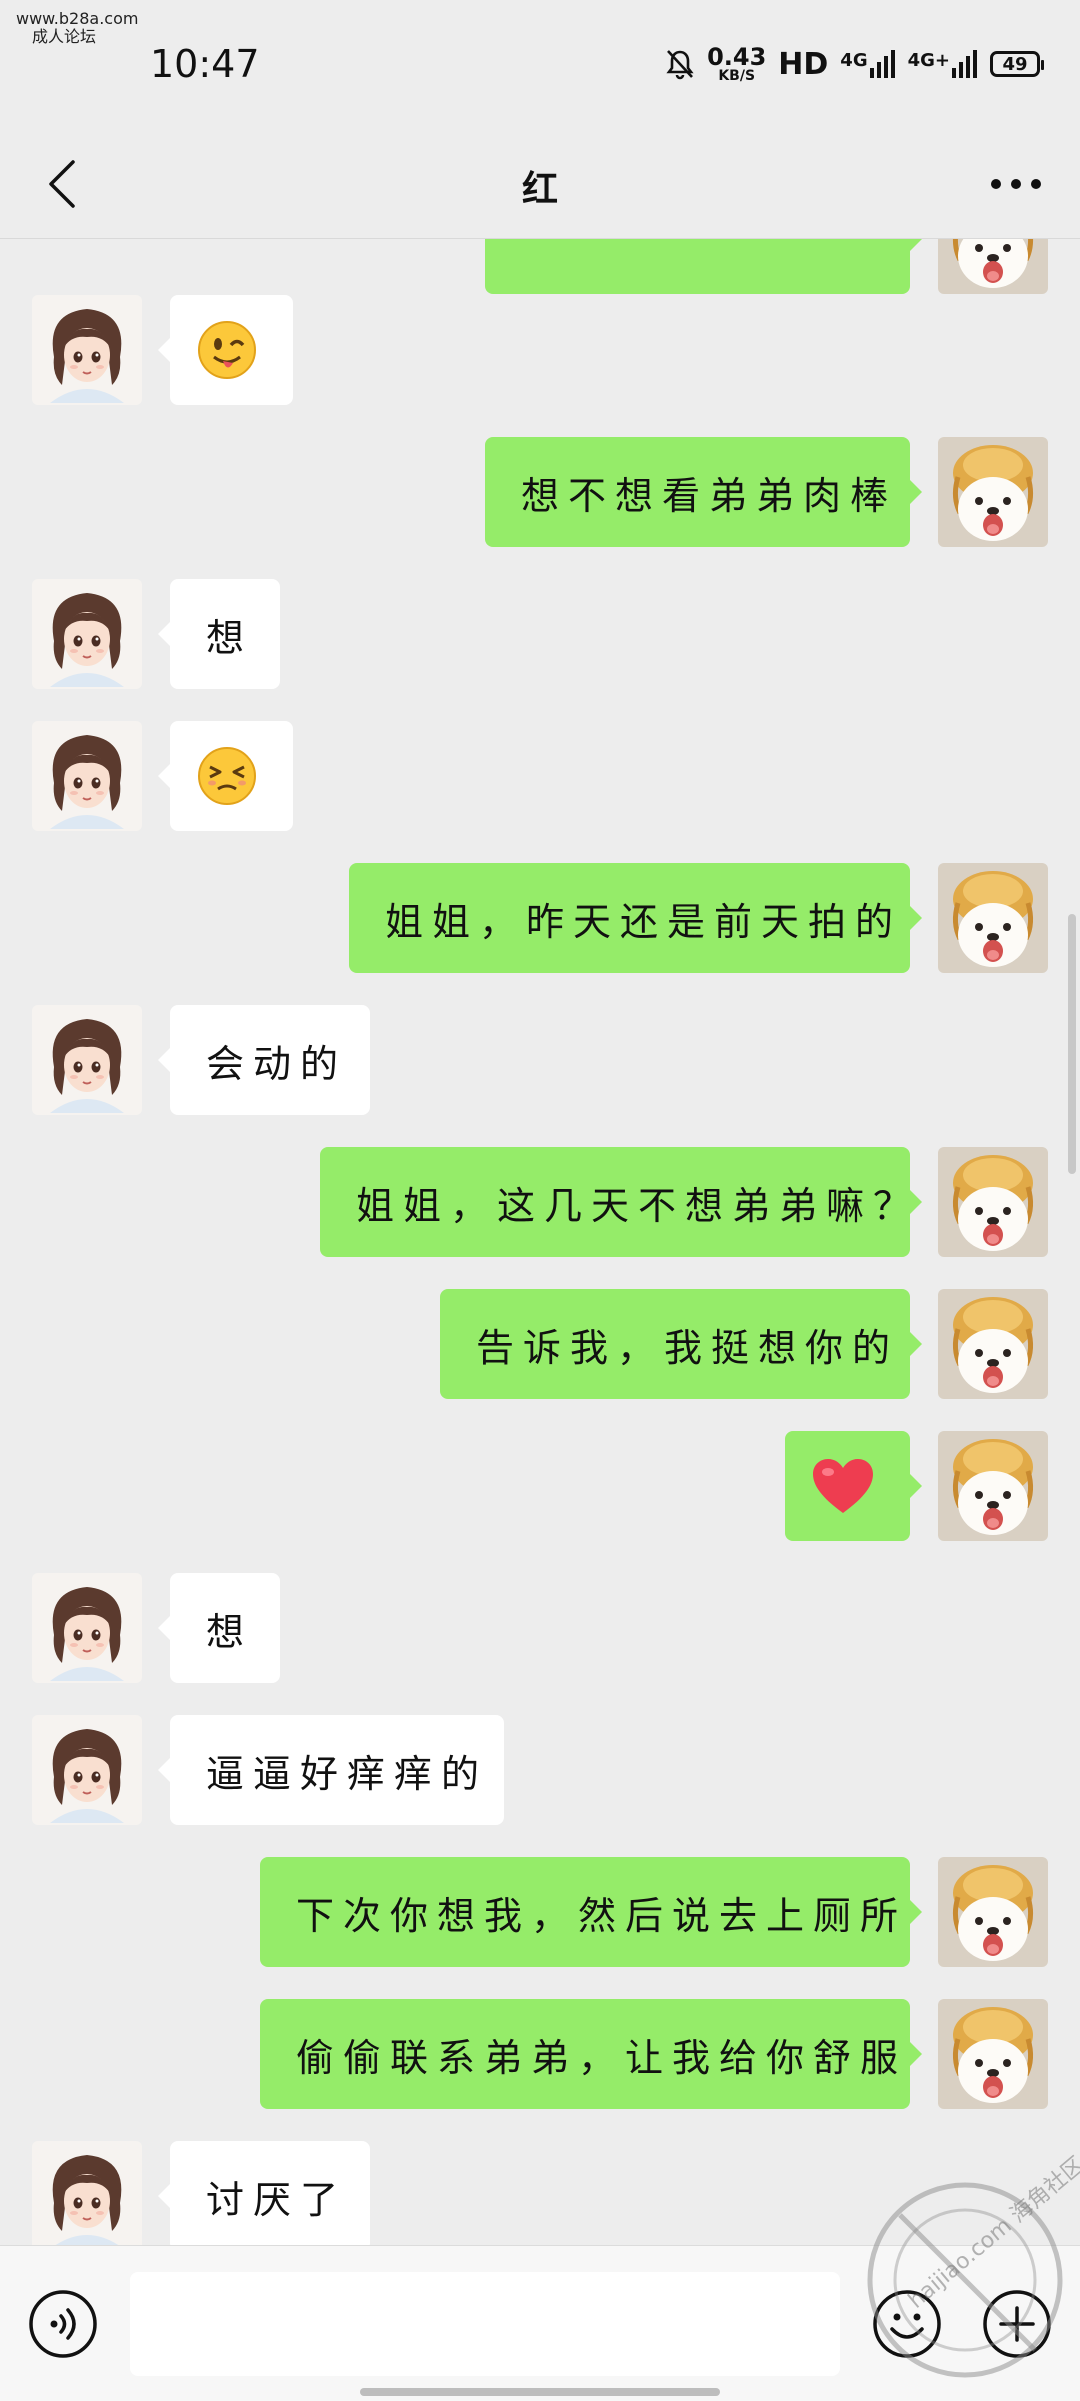 The width and height of the screenshot is (1080, 2401). I want to click on sim2-signal: 4G+, so click(943, 64).